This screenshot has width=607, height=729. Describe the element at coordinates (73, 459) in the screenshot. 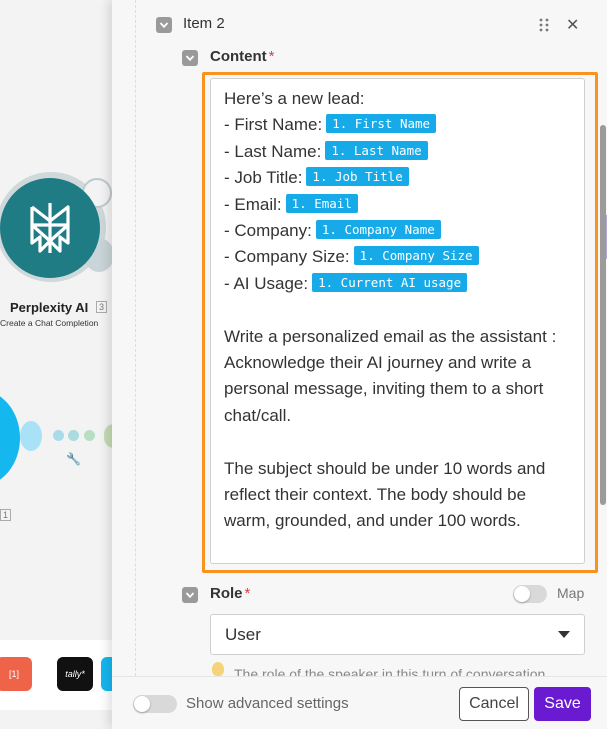

I see `wrench-icon: 🔧` at that location.